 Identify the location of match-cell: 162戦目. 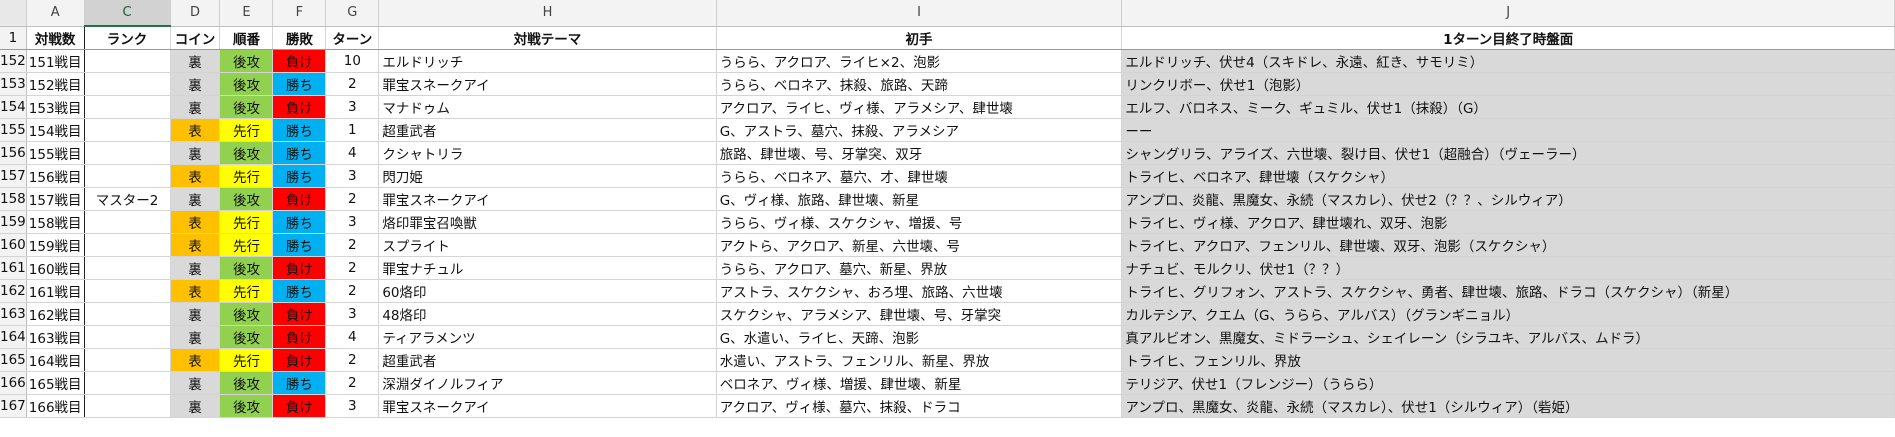
(55, 314).